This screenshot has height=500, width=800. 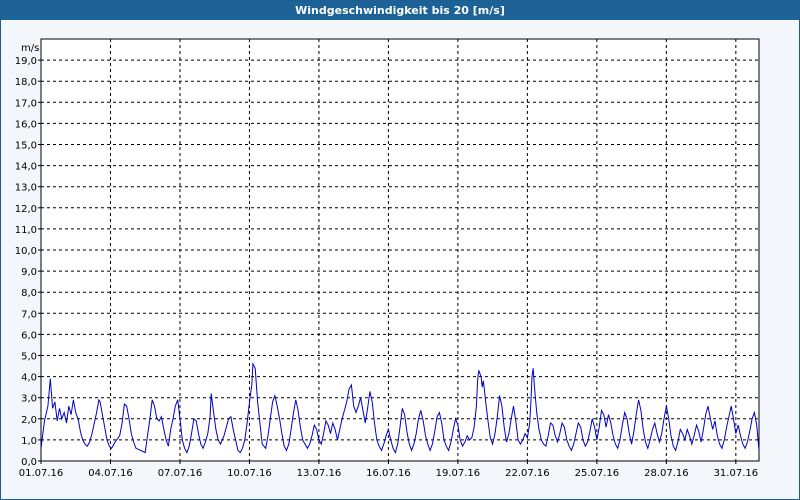 What do you see at coordinates (26, 230) in the screenshot?
I see `y-tick-label: 11,0` at bounding box center [26, 230].